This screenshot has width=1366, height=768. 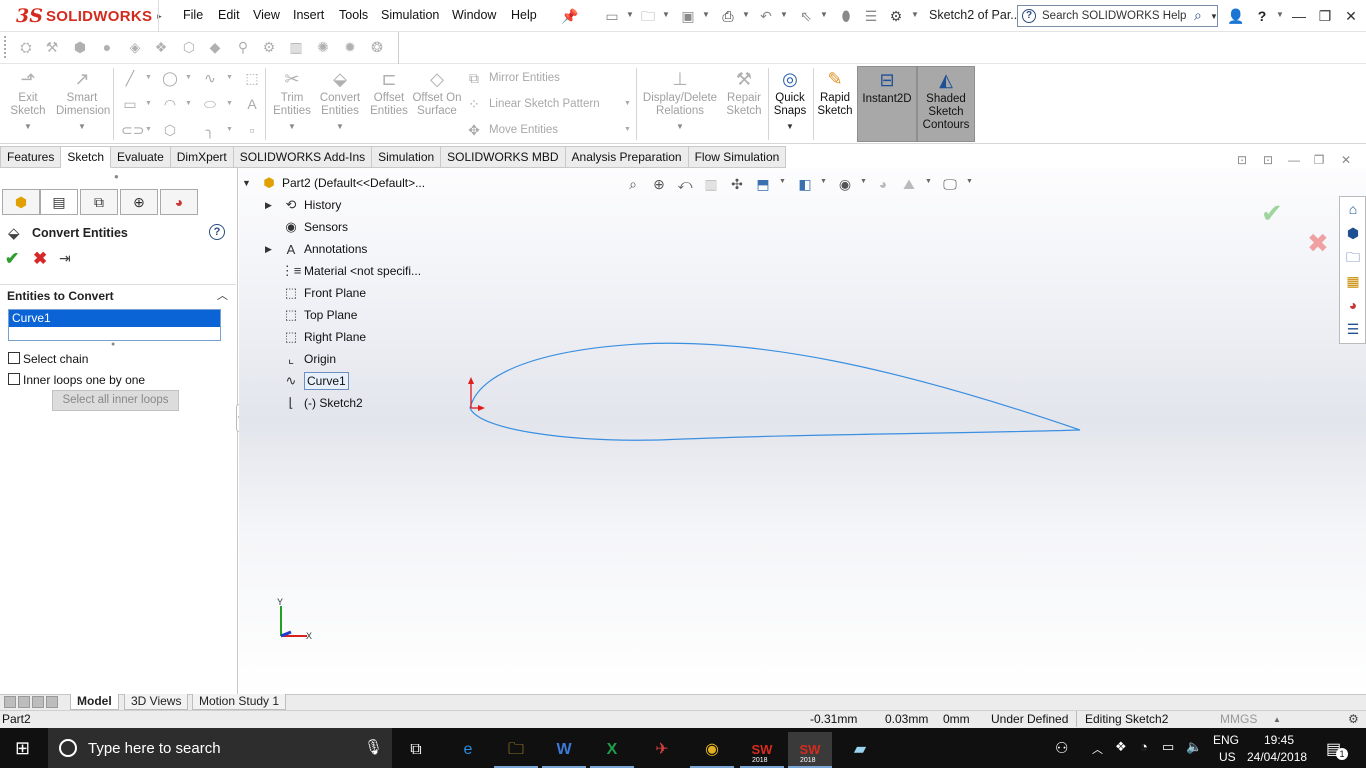 I want to click on menu-view: View, so click(x=266, y=15).